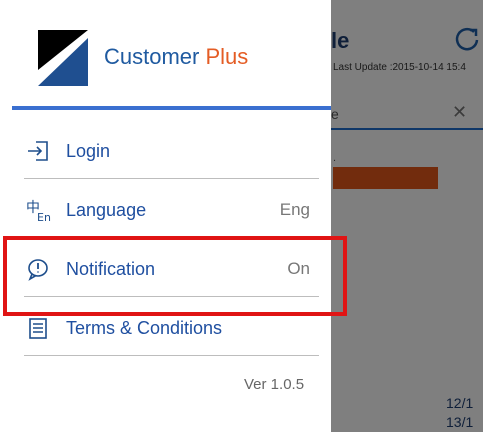 This screenshot has width=483, height=432. What do you see at coordinates (171, 108) in the screenshot?
I see `header-divider` at bounding box center [171, 108].